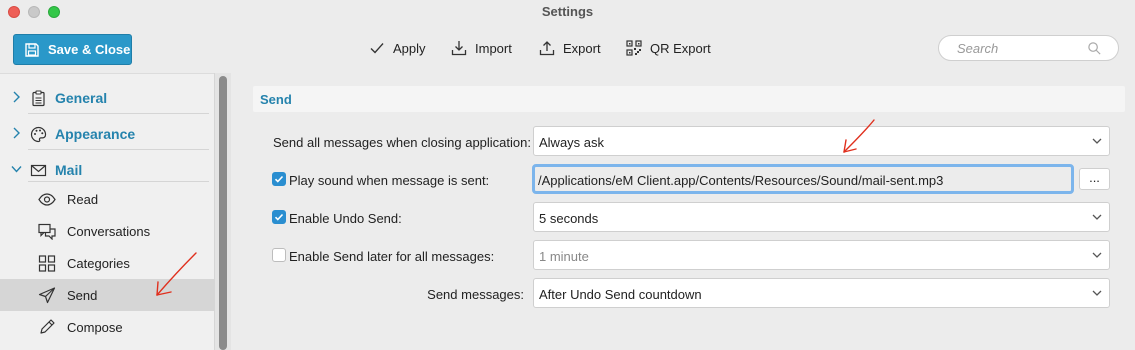 This screenshot has height=350, width=1135. I want to click on send-on-close-dropdown: Always ask, so click(821, 141).